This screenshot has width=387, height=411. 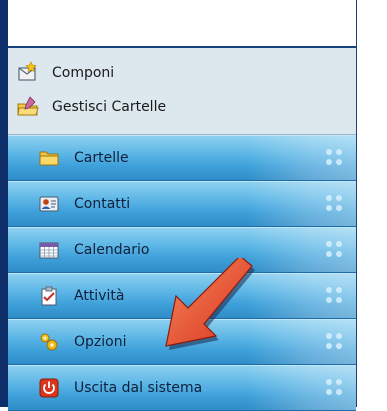 I want to click on menu-item-uscita: Uscita dal sistema, so click(x=182, y=388).